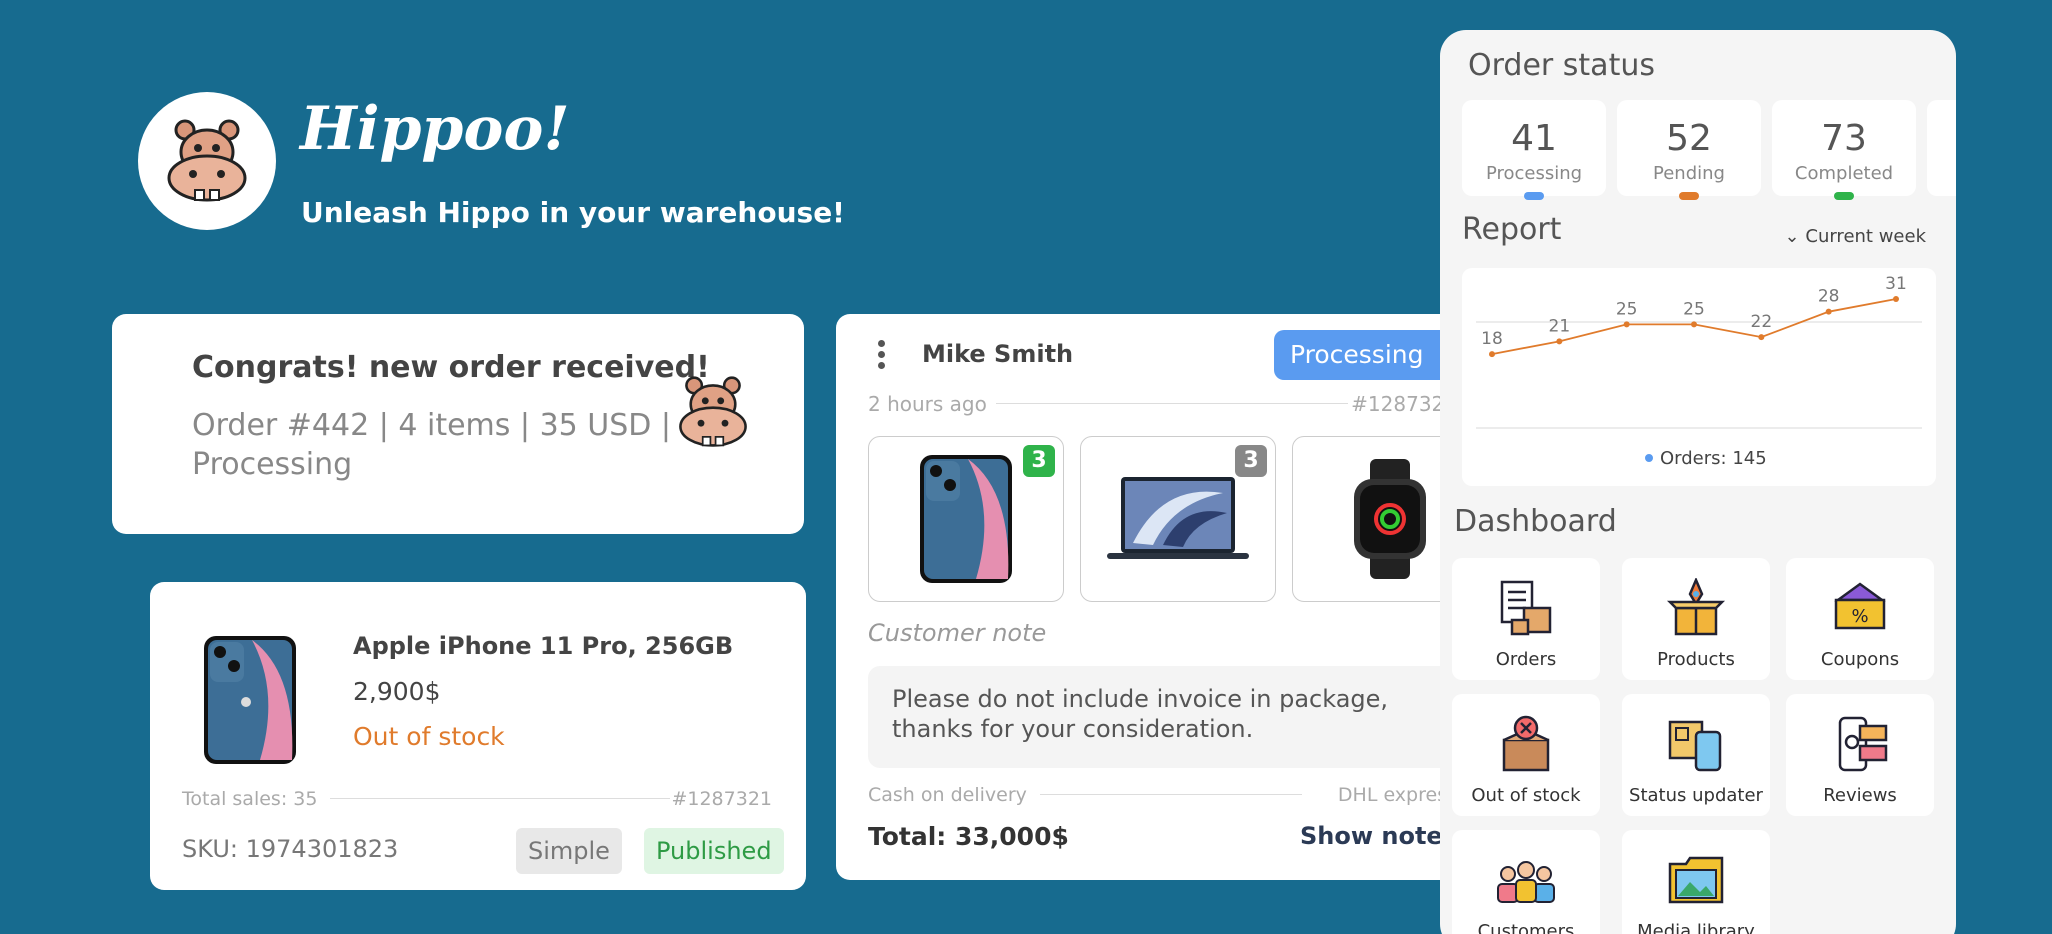 The width and height of the screenshot is (2052, 934). I want to click on period-label: Current week, so click(1865, 236).